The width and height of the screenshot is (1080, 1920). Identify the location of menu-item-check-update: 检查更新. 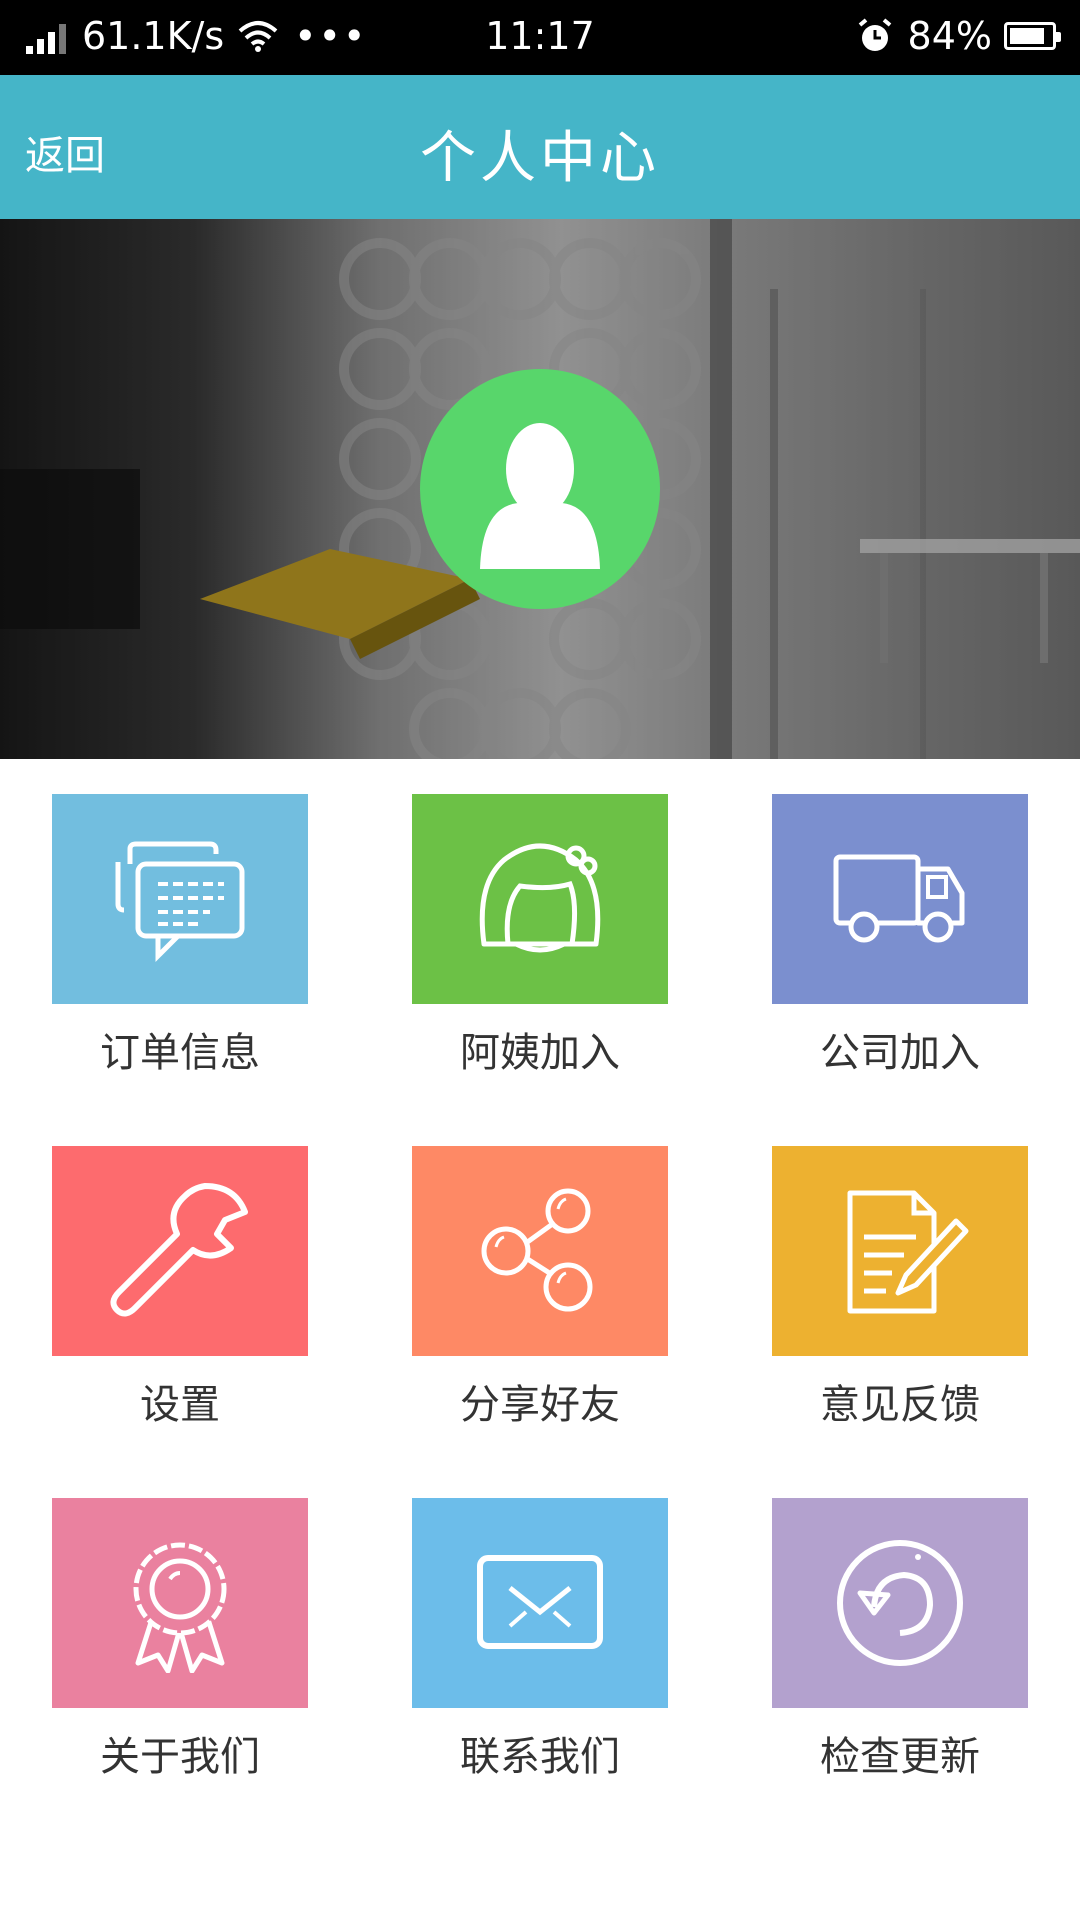
(900, 1640).